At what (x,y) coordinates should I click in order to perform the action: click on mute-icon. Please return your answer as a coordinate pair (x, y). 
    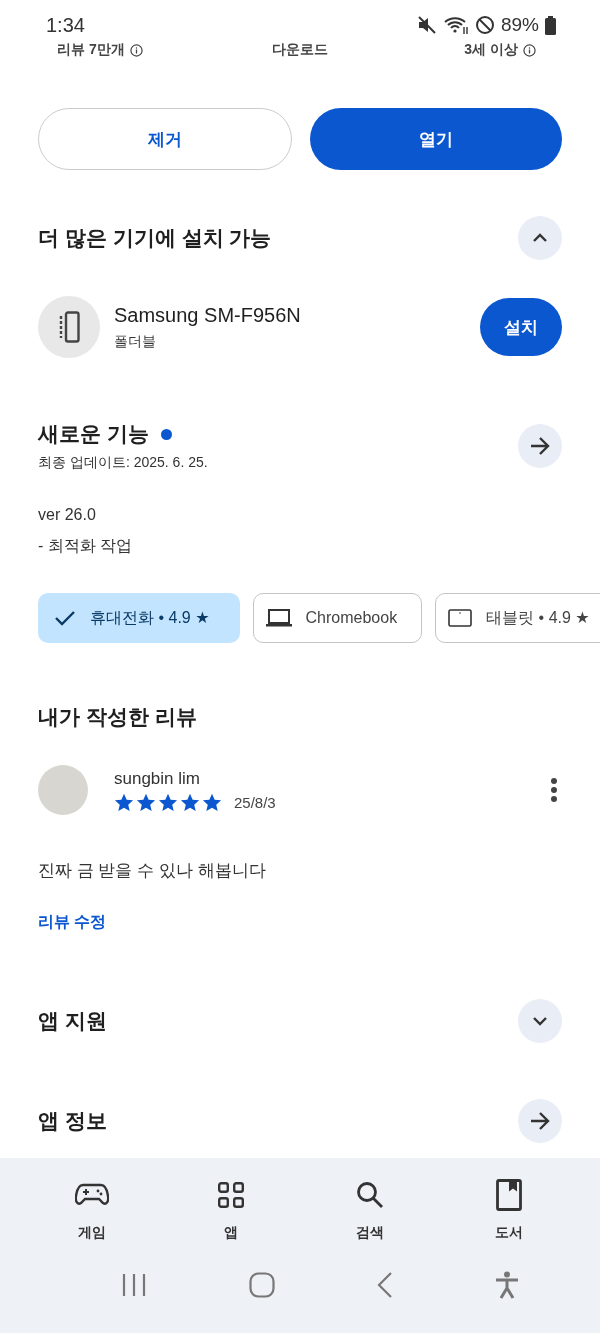
    Looking at the image, I should click on (426, 25).